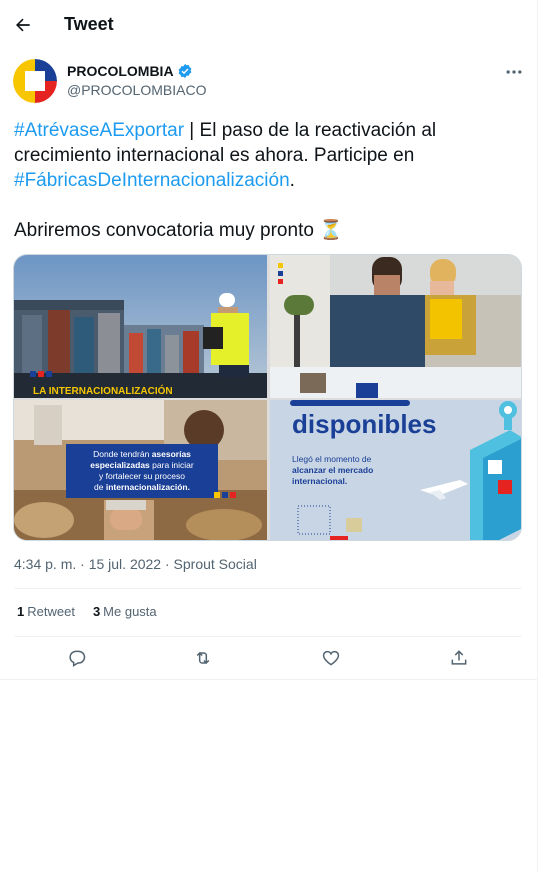  I want to click on more-options-button, so click(514, 72).